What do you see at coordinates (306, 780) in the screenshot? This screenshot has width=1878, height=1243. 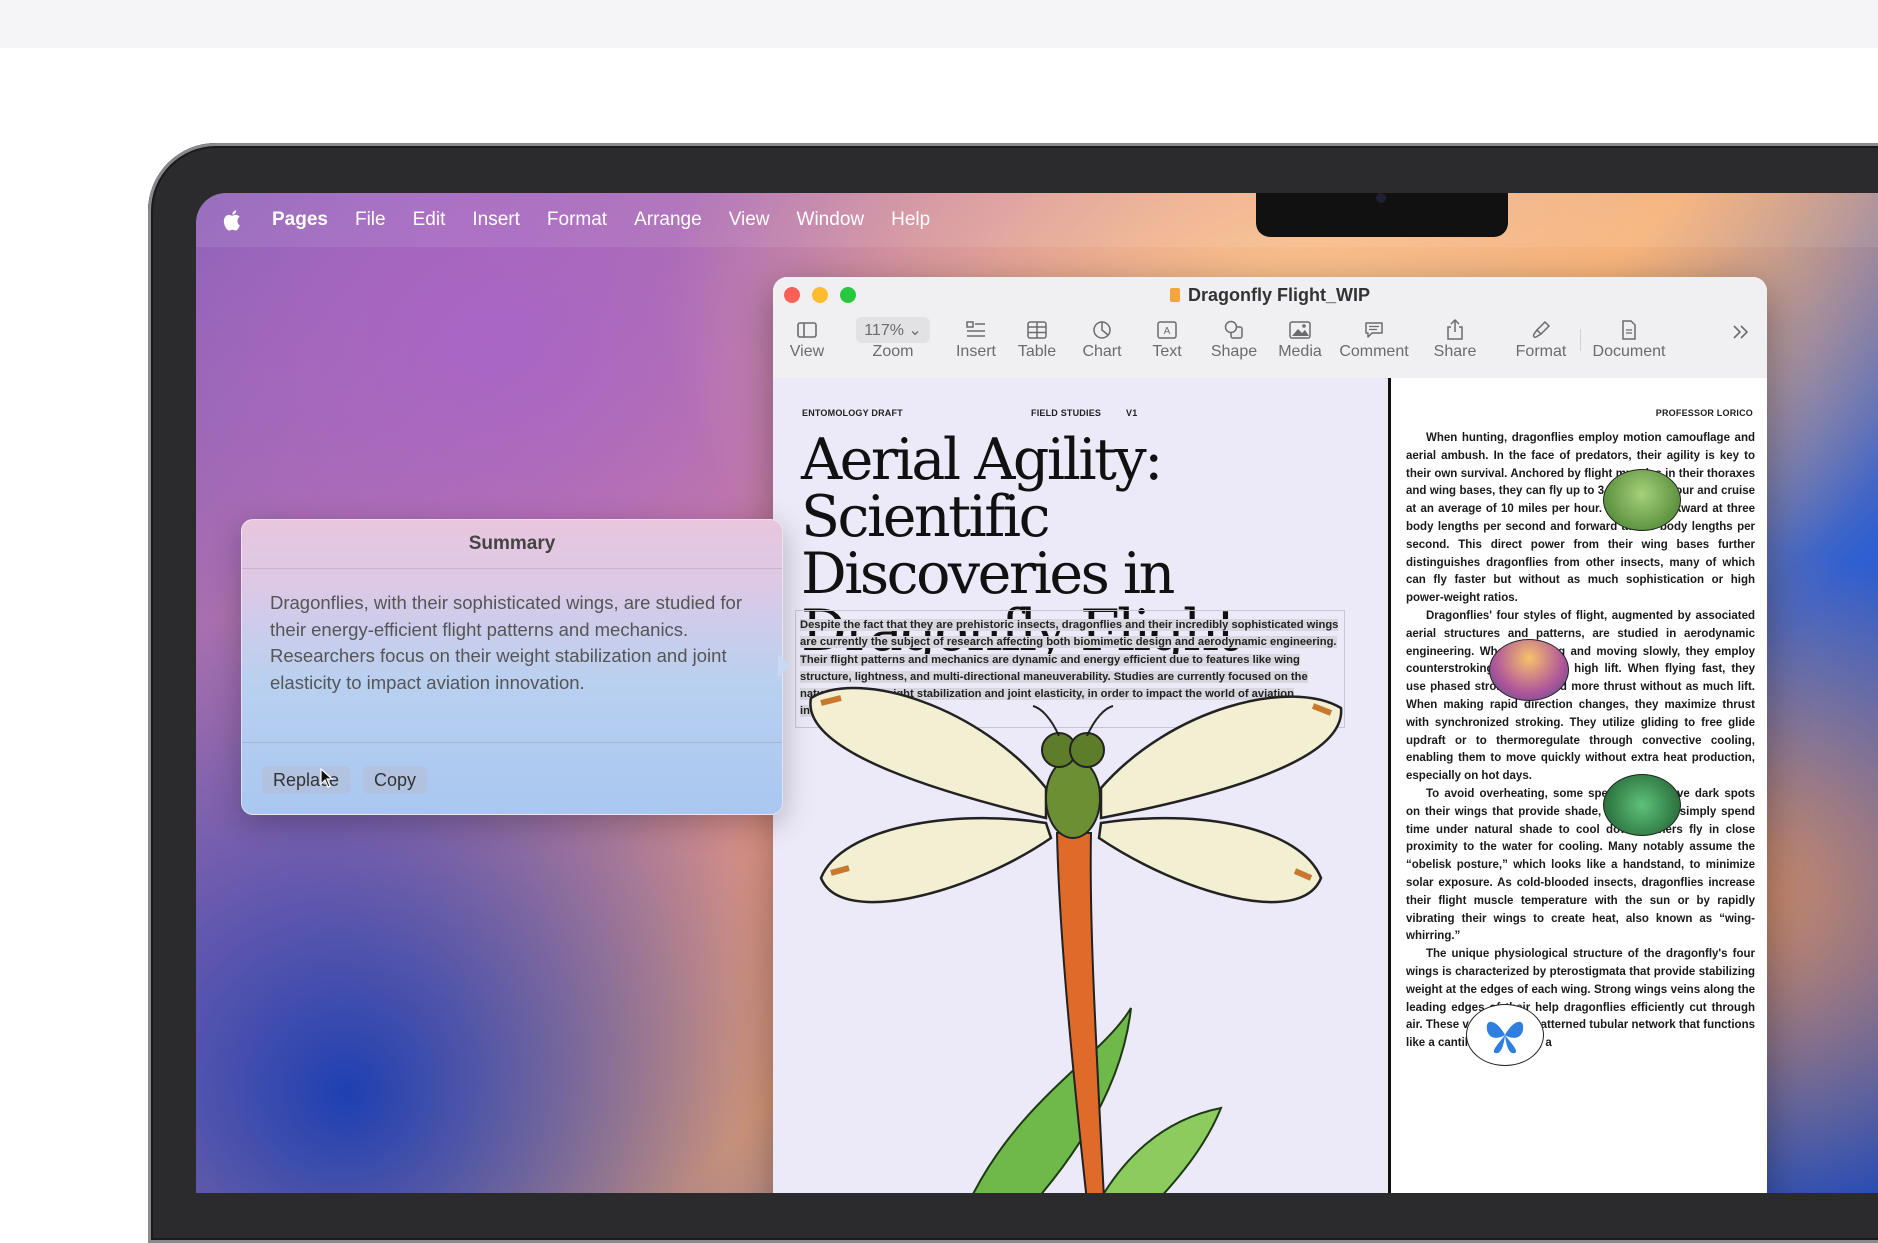 I see `replace-button: Replace` at bounding box center [306, 780].